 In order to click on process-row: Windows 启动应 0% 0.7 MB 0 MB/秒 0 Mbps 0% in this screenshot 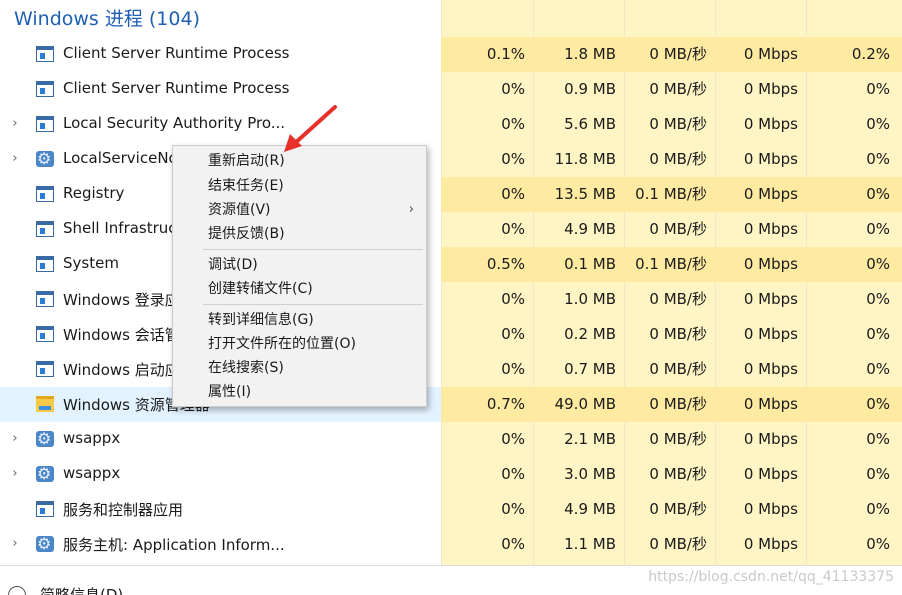, I will do `click(451, 369)`.